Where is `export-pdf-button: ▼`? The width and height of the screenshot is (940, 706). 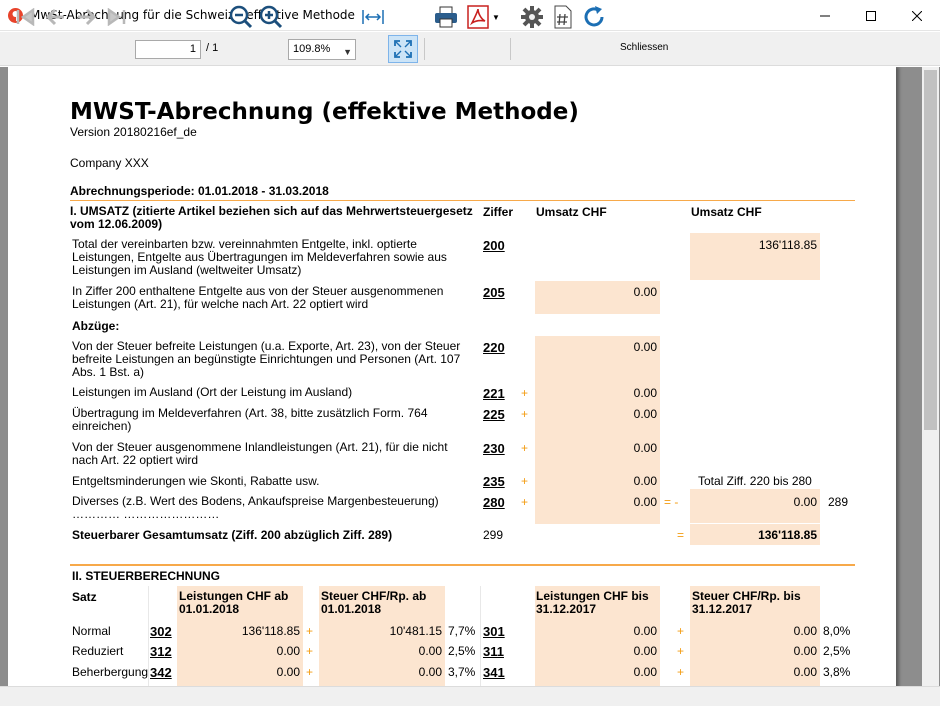
export-pdf-button: ▼ is located at coordinates (483, 17).